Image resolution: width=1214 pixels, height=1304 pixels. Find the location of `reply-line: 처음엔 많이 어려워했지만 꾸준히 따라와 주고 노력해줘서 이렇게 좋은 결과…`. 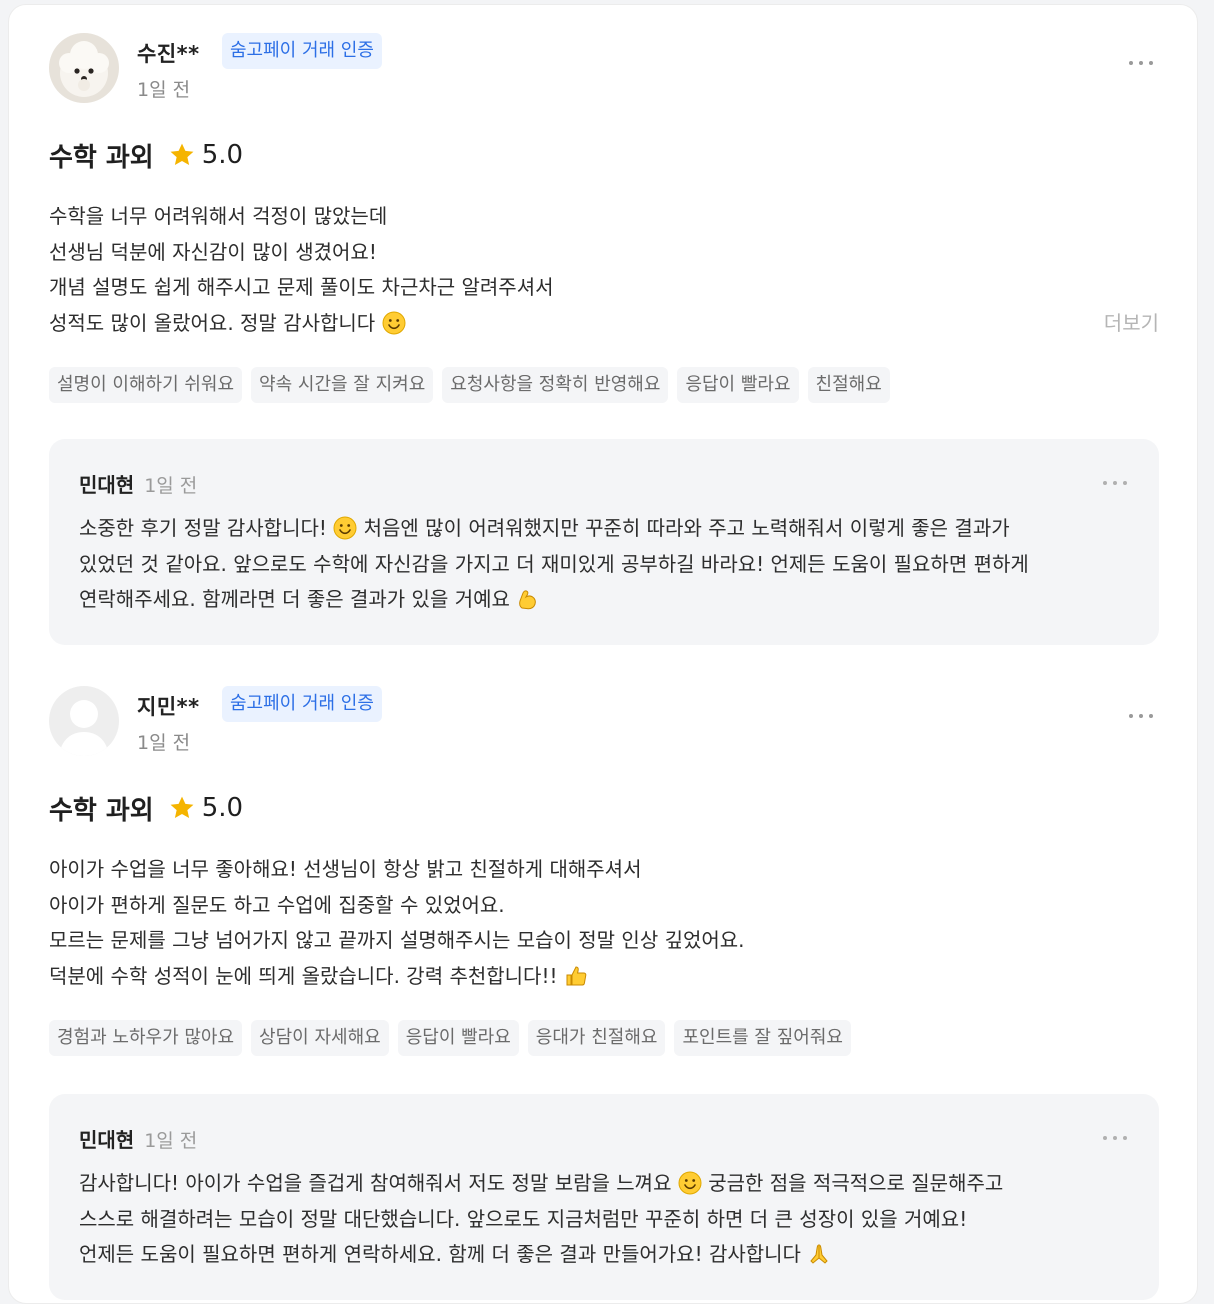

reply-line: 처음엔 많이 어려워했지만 꾸준히 따라와 주고 노력해줘서 이렇게 좋은 결과… is located at coordinates (686, 528).